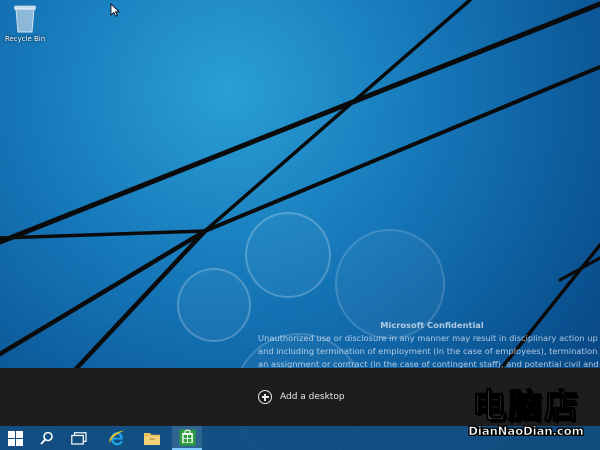 This screenshot has width=600, height=450. I want to click on watermark-chinese: 电脑店, so click(525, 407).